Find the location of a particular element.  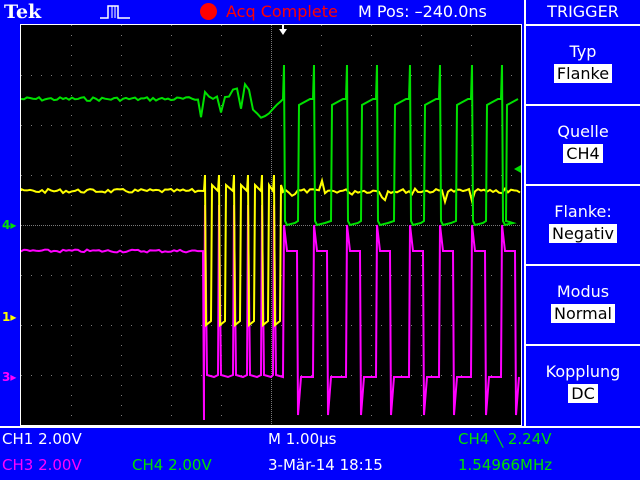

menu-item-typ: Typ Flanke is located at coordinates (583, 64).